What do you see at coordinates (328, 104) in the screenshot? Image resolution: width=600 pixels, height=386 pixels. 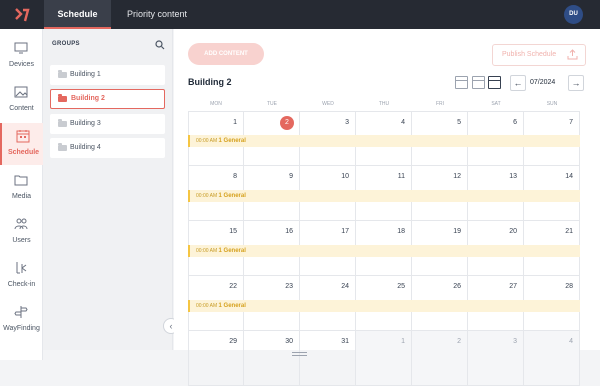 I see `weekday-header: WED` at bounding box center [328, 104].